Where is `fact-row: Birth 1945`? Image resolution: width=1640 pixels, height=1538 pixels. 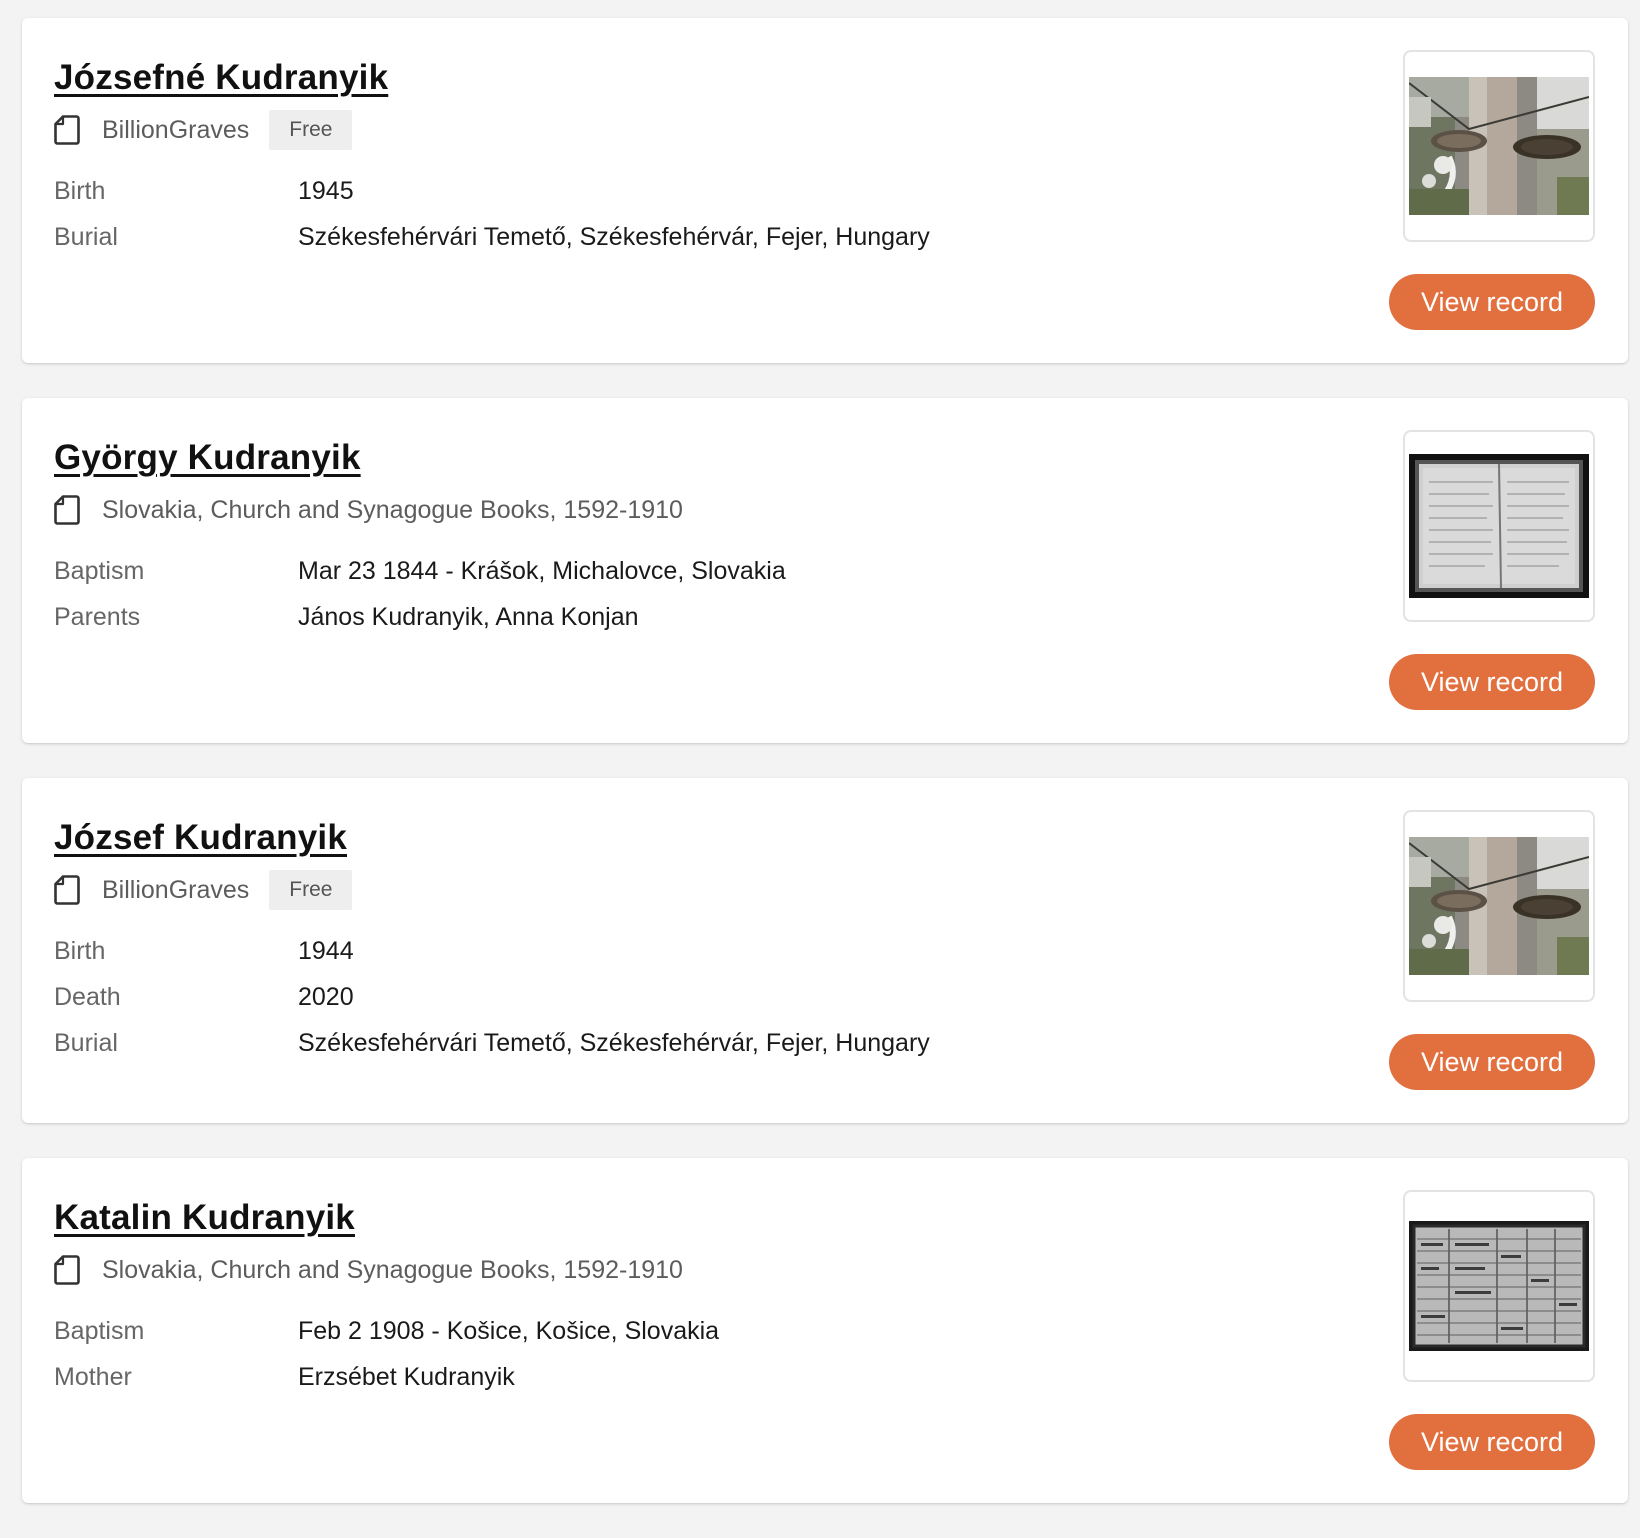
fact-row: Birth 1945 is located at coordinates (674, 191).